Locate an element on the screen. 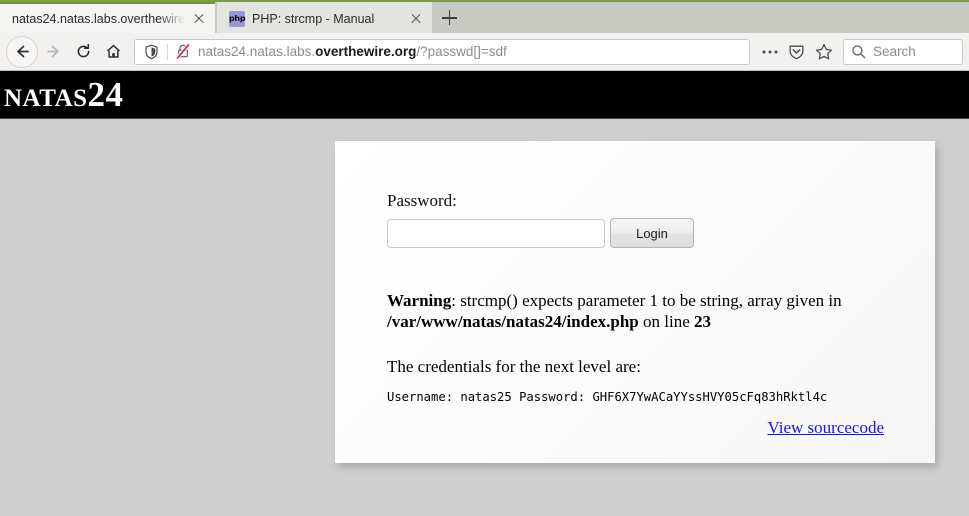 The width and height of the screenshot is (969, 516). warning-file-path: /var/www/natas/natas24/index.php is located at coordinates (513, 321).